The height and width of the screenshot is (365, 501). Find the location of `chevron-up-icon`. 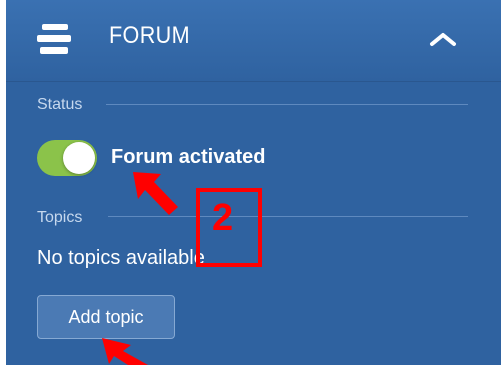

chevron-up-icon is located at coordinates (443, 39).